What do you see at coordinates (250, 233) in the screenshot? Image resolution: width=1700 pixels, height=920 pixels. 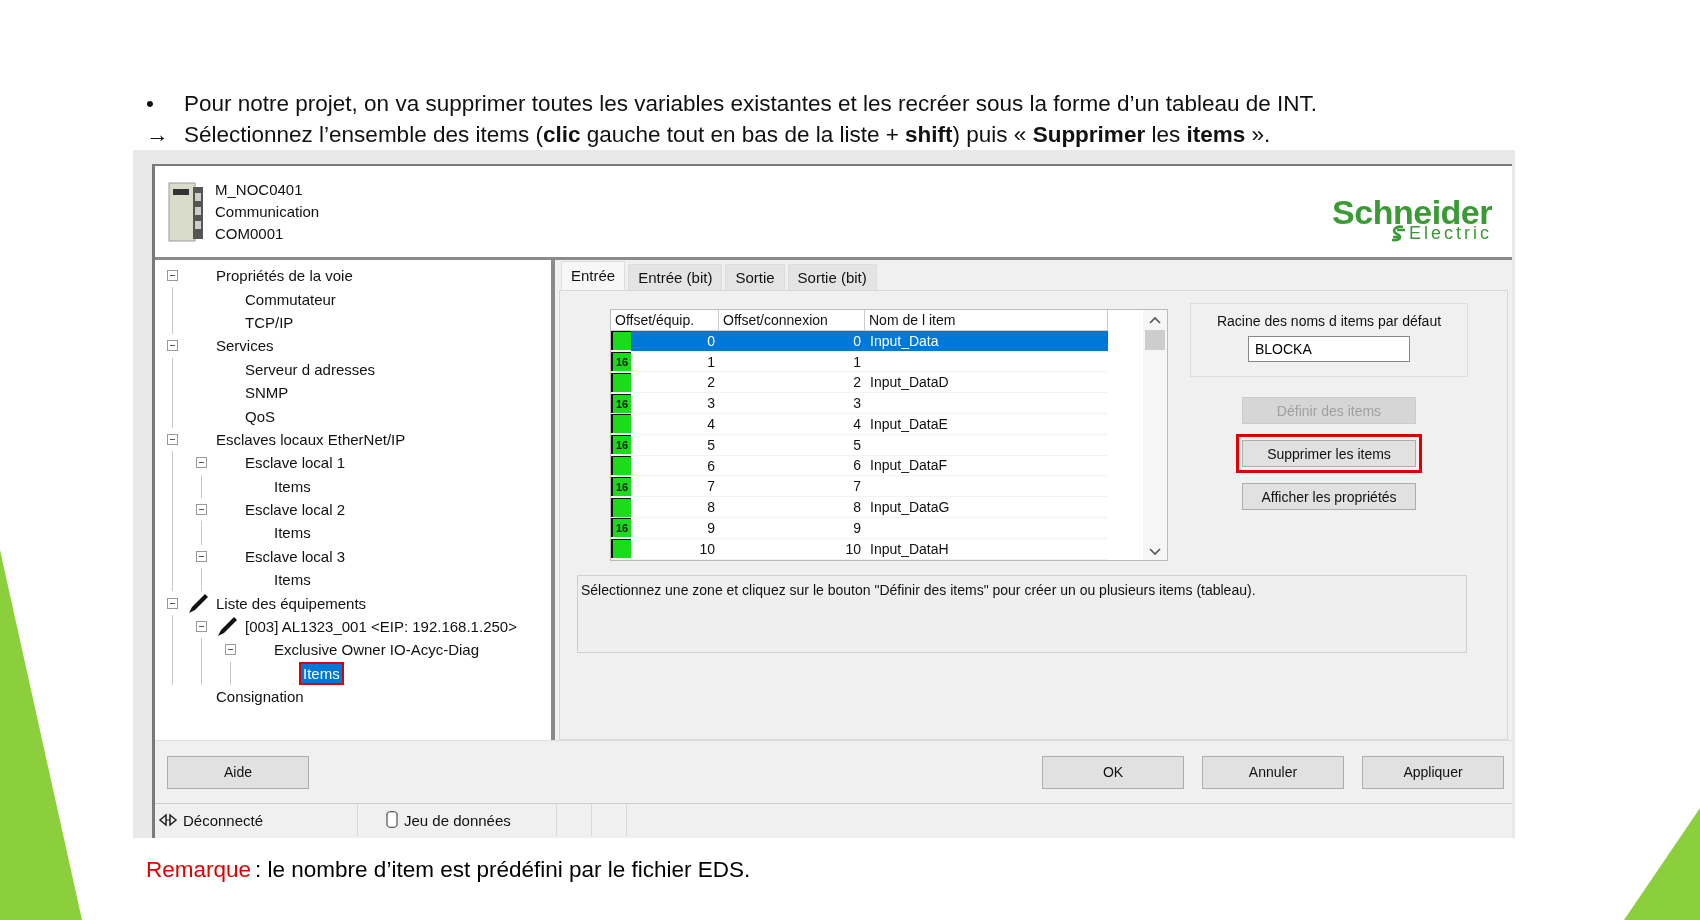 I see `module-label: COM0001` at bounding box center [250, 233].